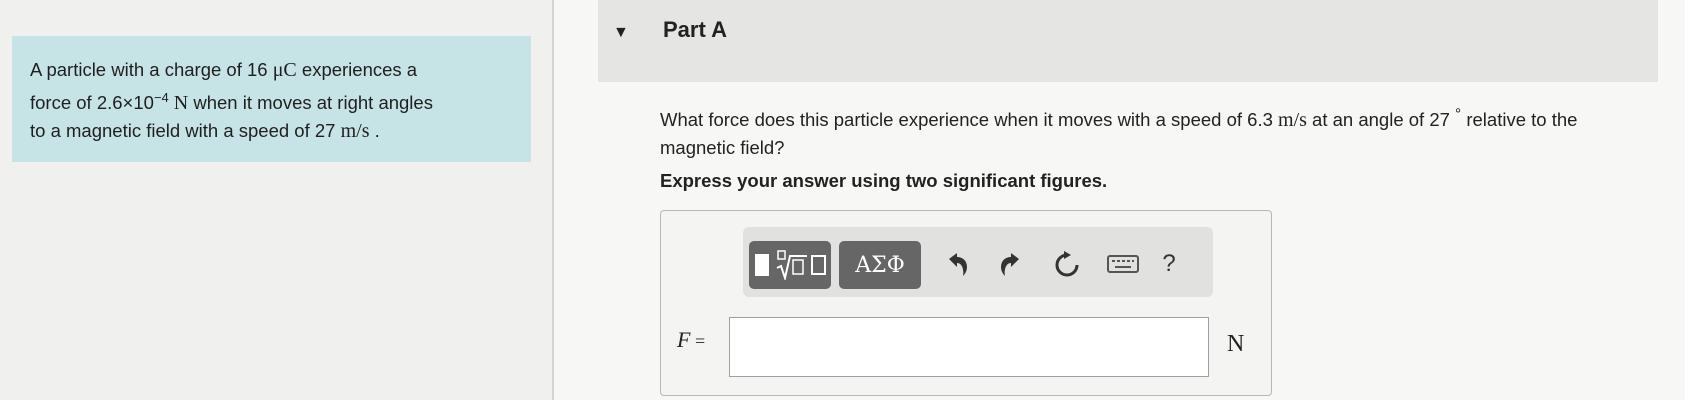 The height and width of the screenshot is (400, 1685). What do you see at coordinates (1123, 264) in the screenshot?
I see `keyboard-icon` at bounding box center [1123, 264].